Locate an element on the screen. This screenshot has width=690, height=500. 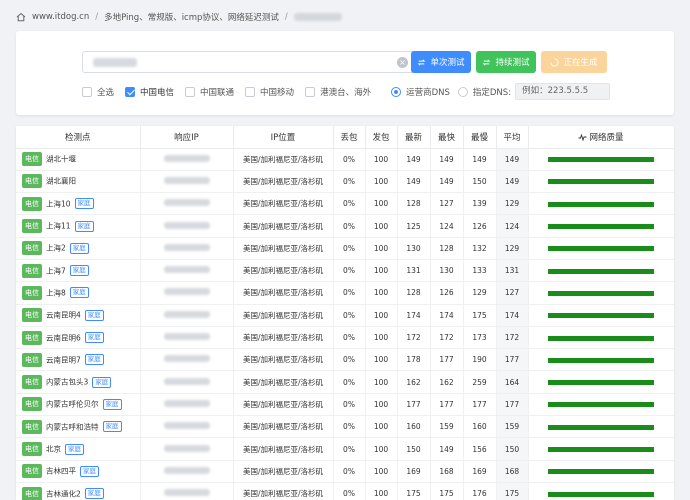
cell-avg: 172 is located at coordinates (512, 338).